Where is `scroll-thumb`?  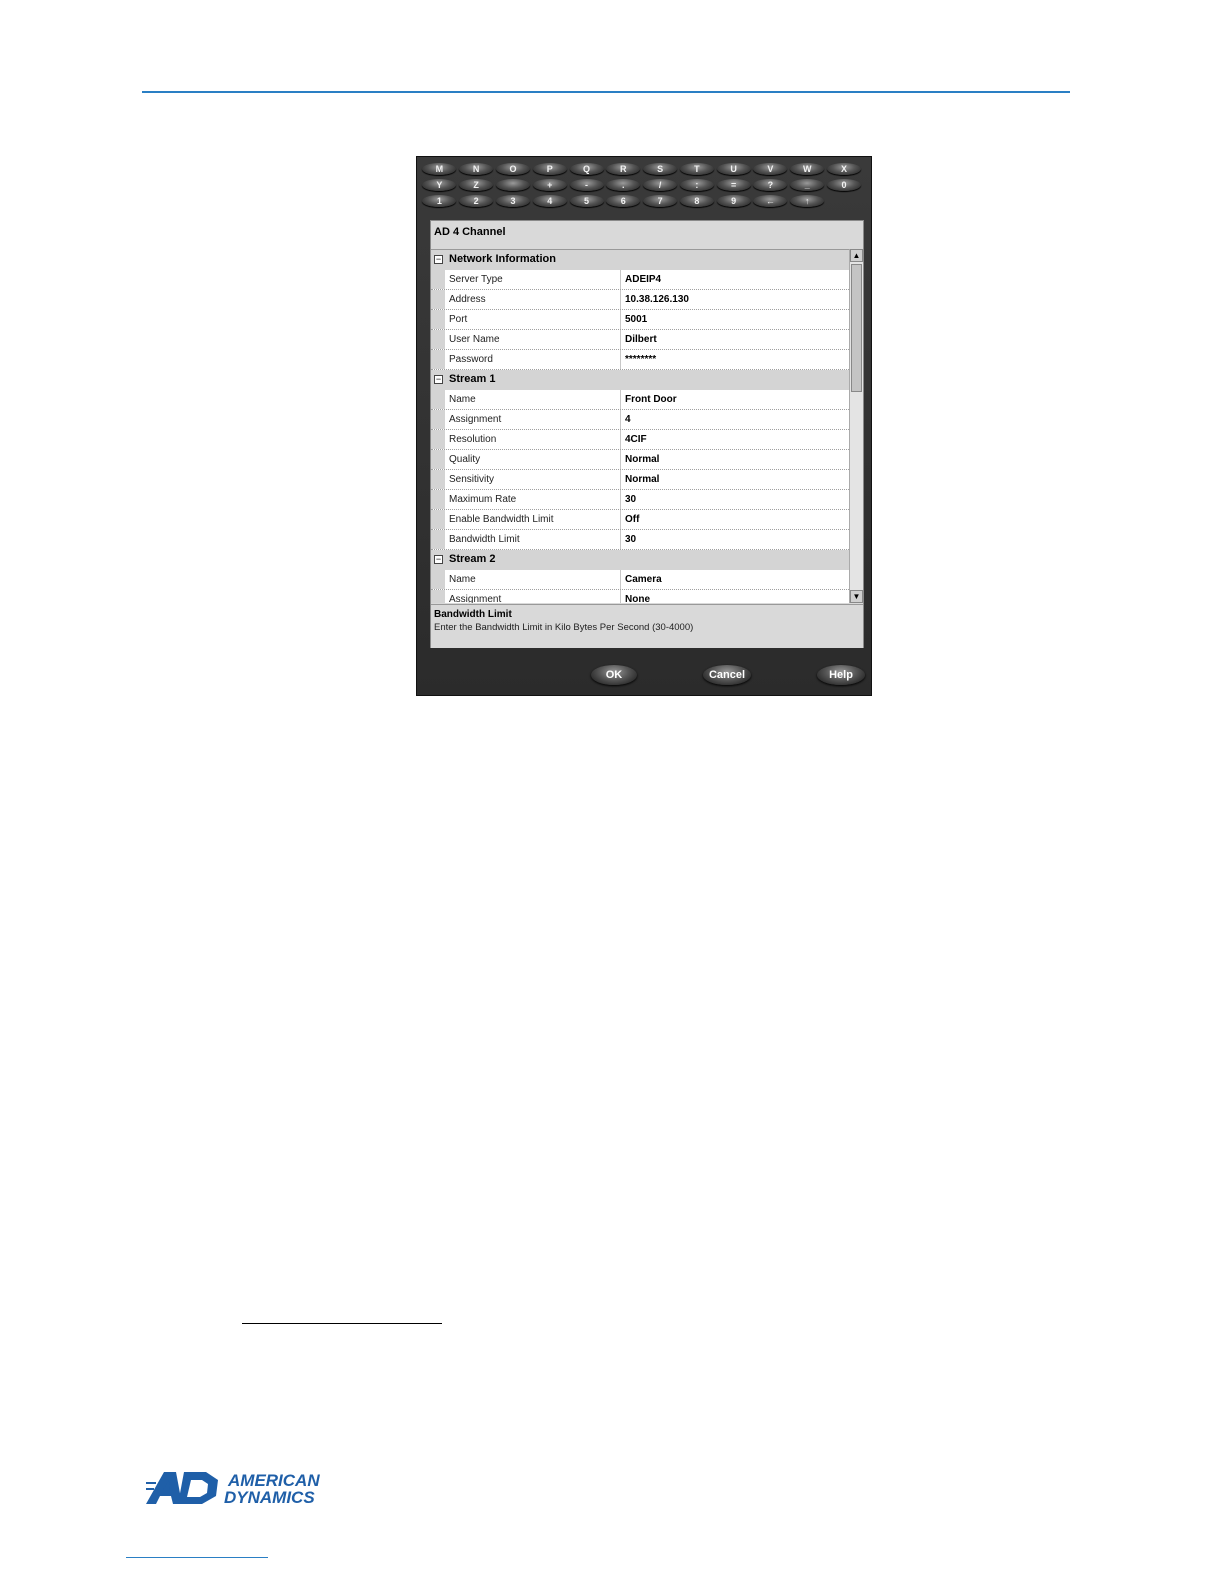
scroll-thumb is located at coordinates (856, 328).